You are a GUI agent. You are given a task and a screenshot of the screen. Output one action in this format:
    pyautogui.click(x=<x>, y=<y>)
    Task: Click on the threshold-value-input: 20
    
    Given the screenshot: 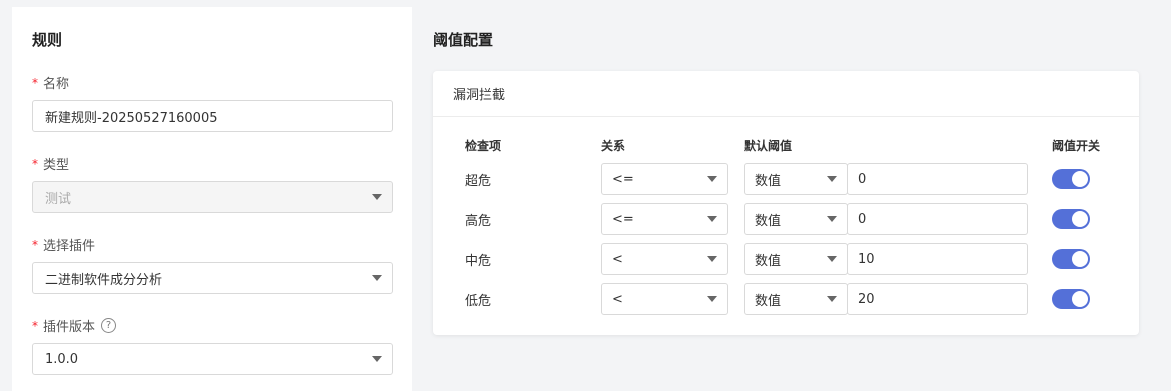 What is the action you would take?
    pyautogui.click(x=937, y=299)
    